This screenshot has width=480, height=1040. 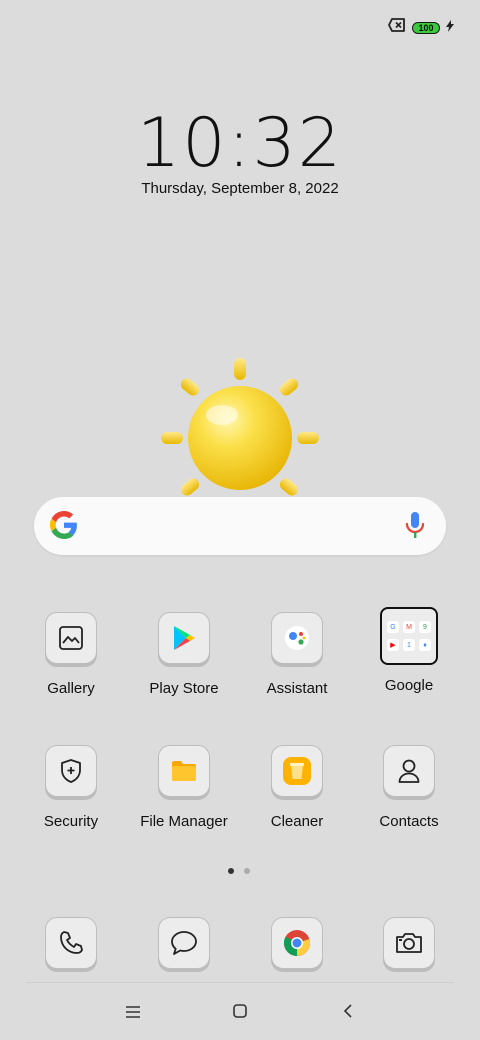 I want to click on mini-app-icon: ▶, so click(x=393, y=645).